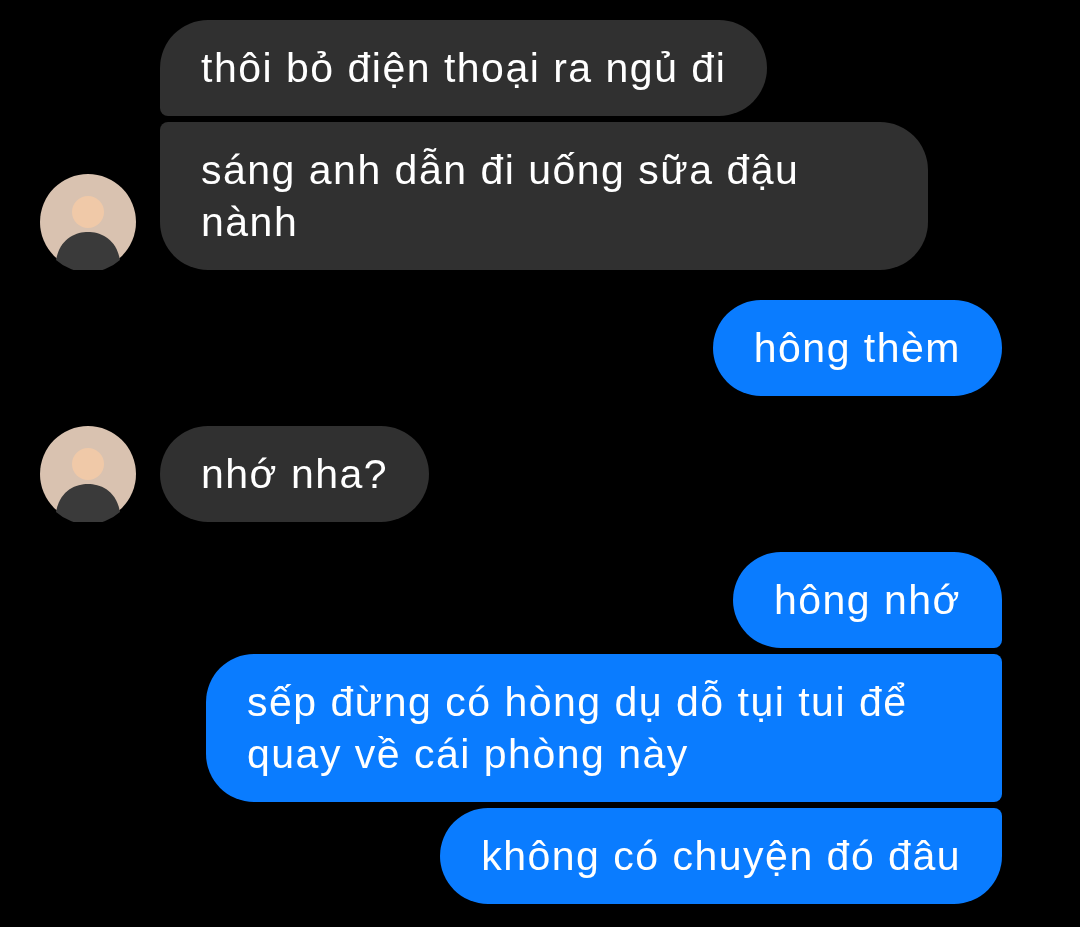 The width and height of the screenshot is (1080, 927). Describe the element at coordinates (464, 68) in the screenshot. I see `received-message: thôi bỏ điện thoại ra ngủ đi` at that location.